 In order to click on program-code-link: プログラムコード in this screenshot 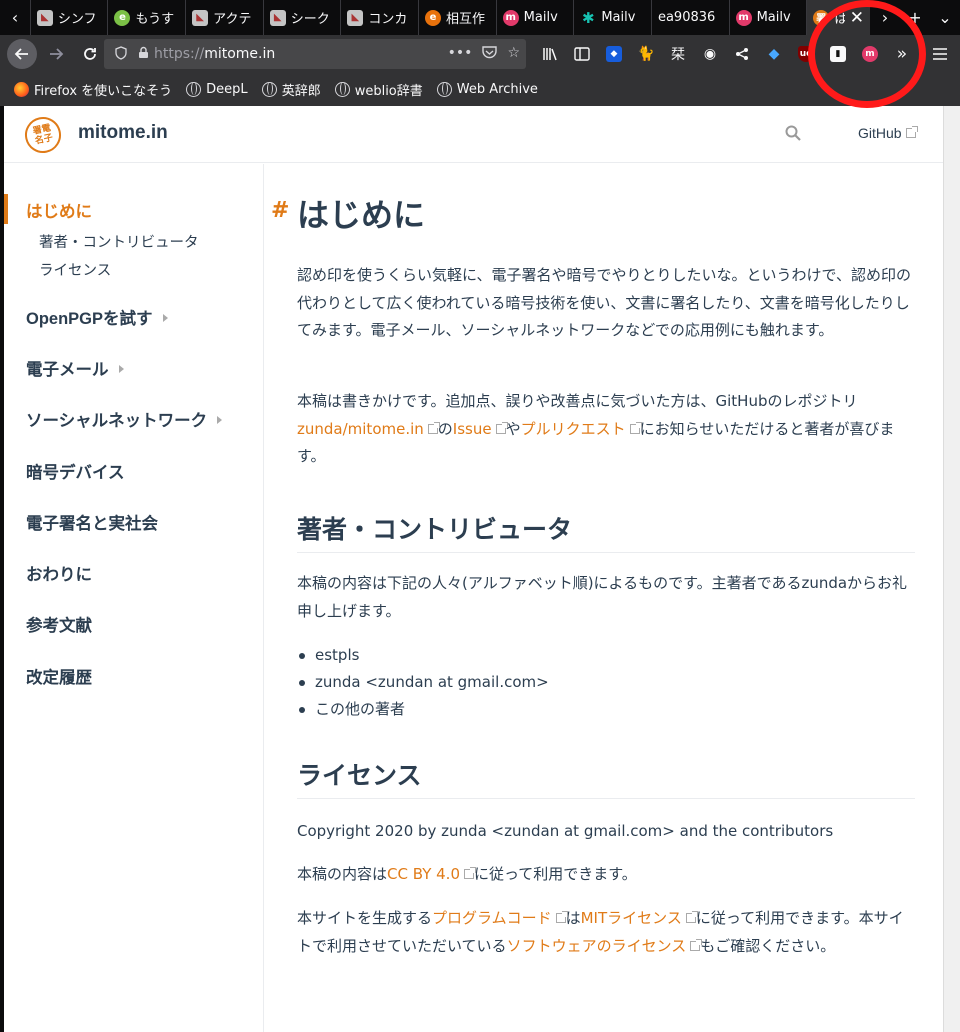, I will do `click(500, 918)`.